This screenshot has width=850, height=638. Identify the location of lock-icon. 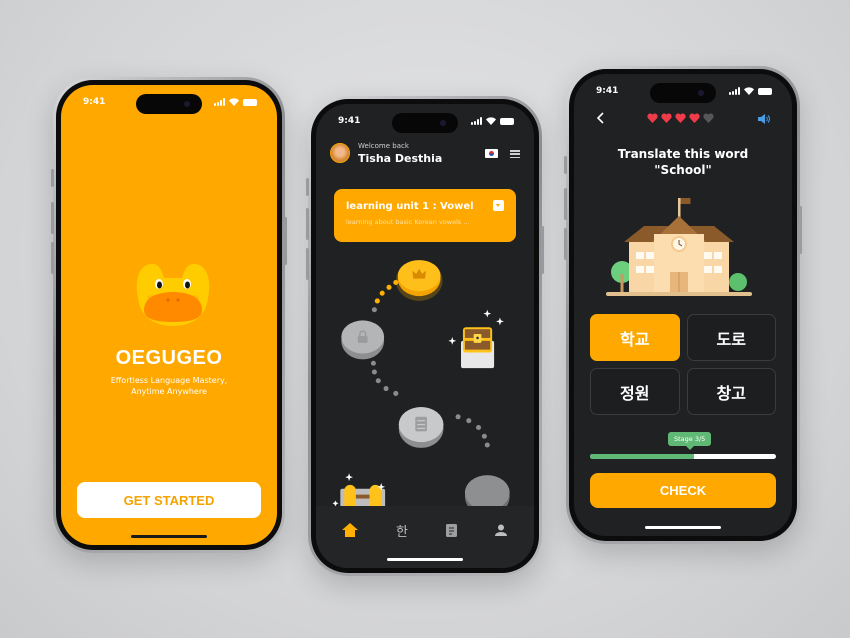
(362, 339).